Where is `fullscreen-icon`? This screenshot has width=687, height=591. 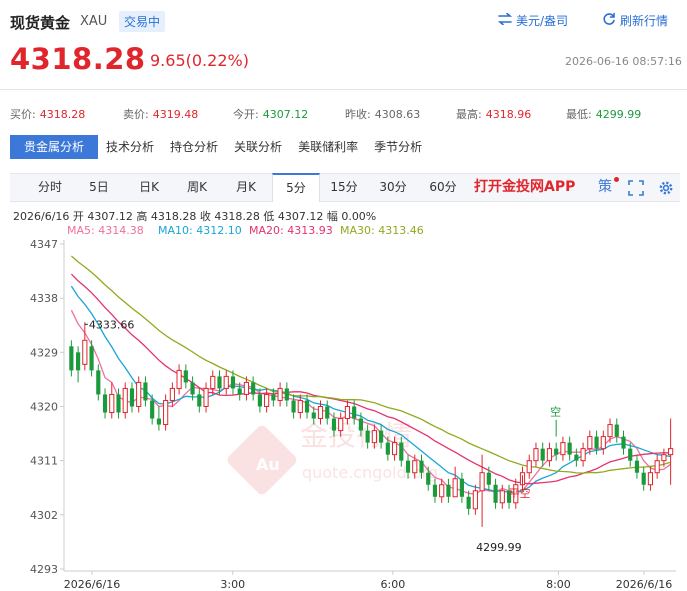 fullscreen-icon is located at coordinates (636, 190).